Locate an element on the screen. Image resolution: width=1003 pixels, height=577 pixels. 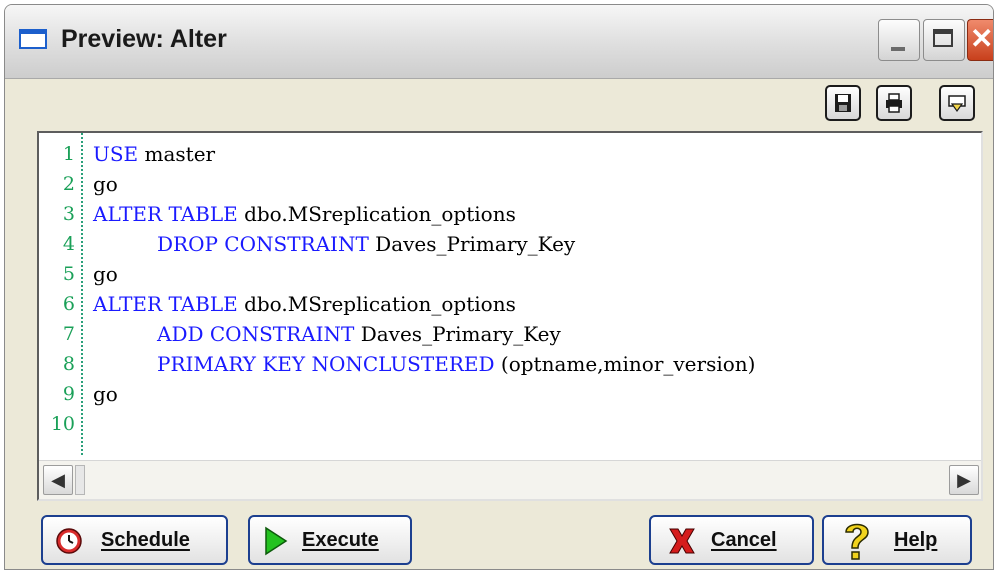
minimize-icon is located at coordinates (898, 49).